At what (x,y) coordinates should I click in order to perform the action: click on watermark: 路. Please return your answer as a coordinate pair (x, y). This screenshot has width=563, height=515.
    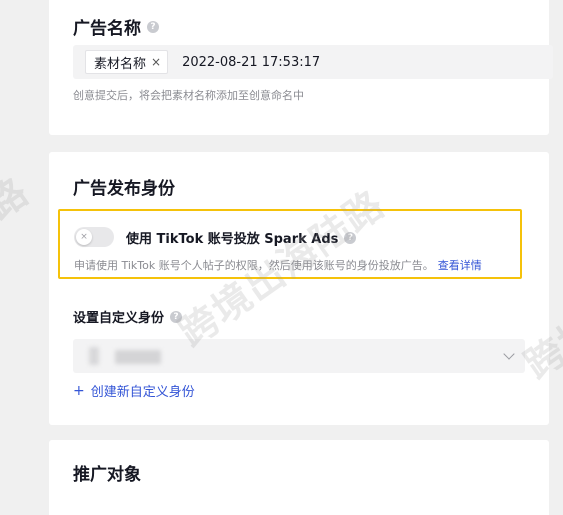
    Looking at the image, I should click on (19, 198).